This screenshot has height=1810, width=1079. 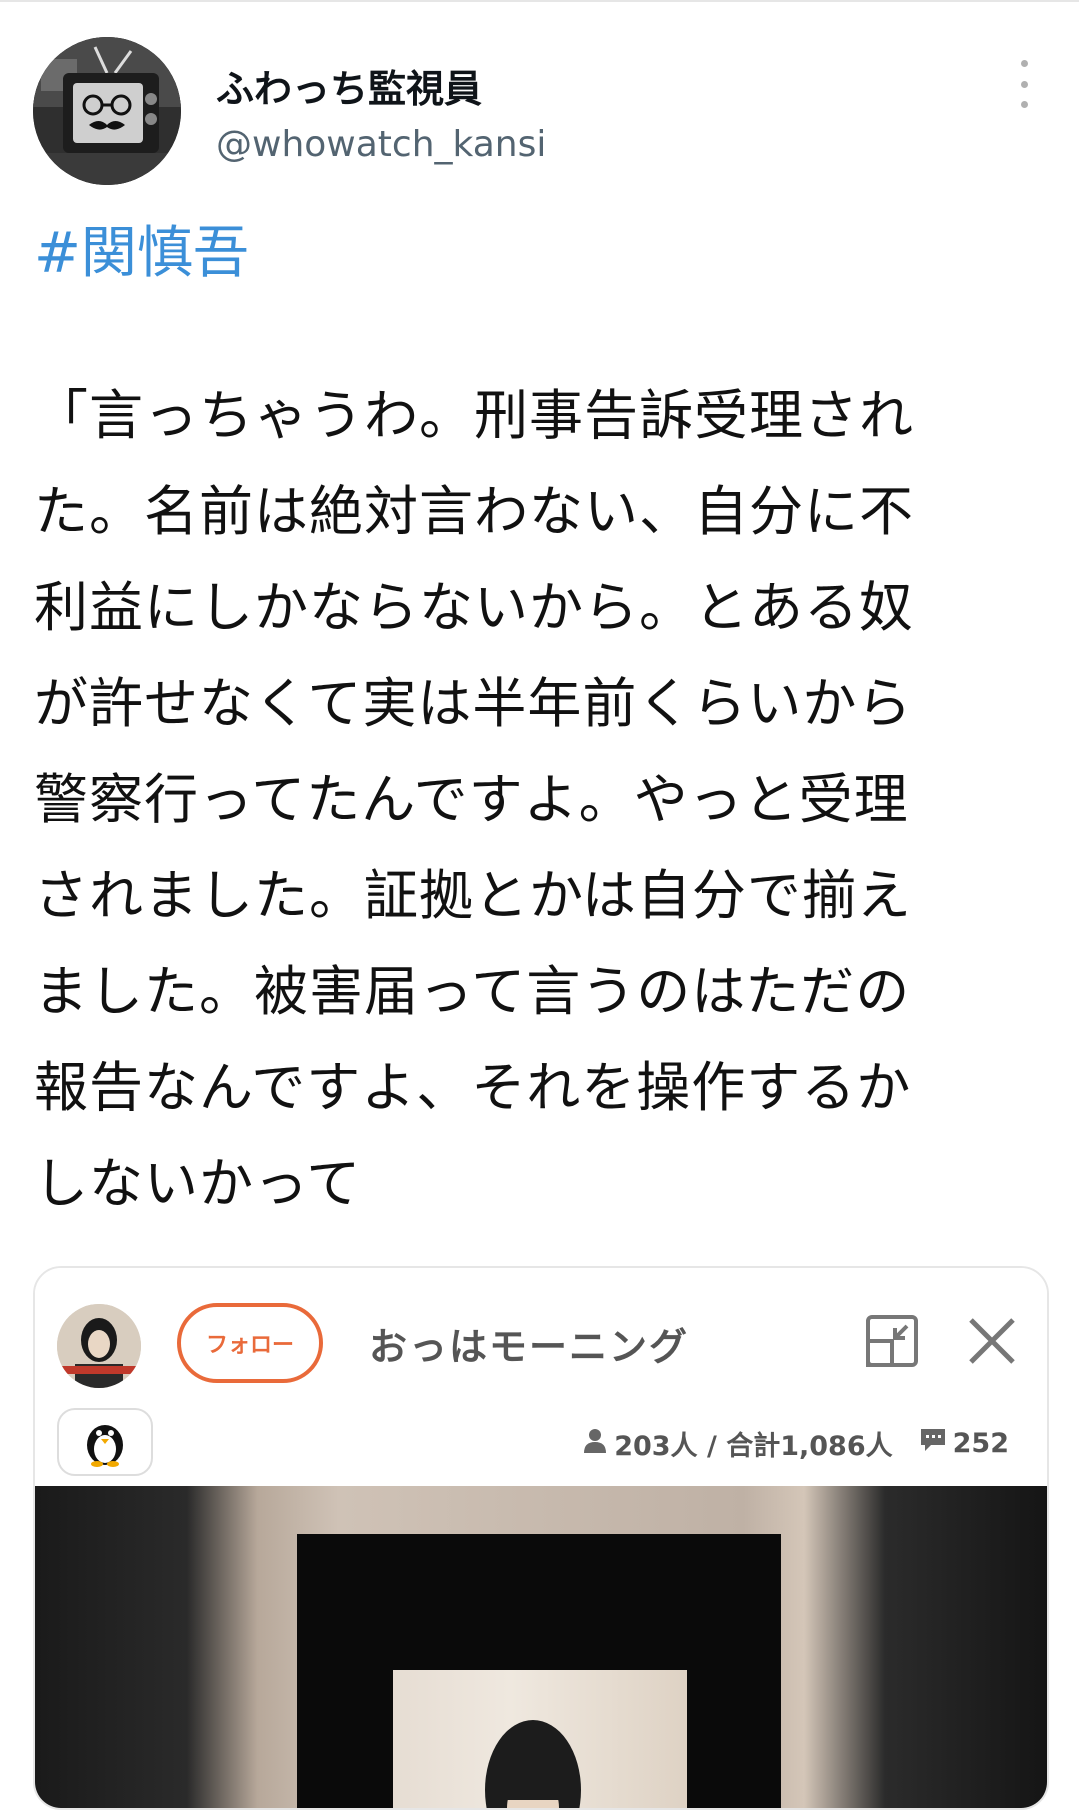 I want to click on more-options-button, so click(x=1024, y=84).